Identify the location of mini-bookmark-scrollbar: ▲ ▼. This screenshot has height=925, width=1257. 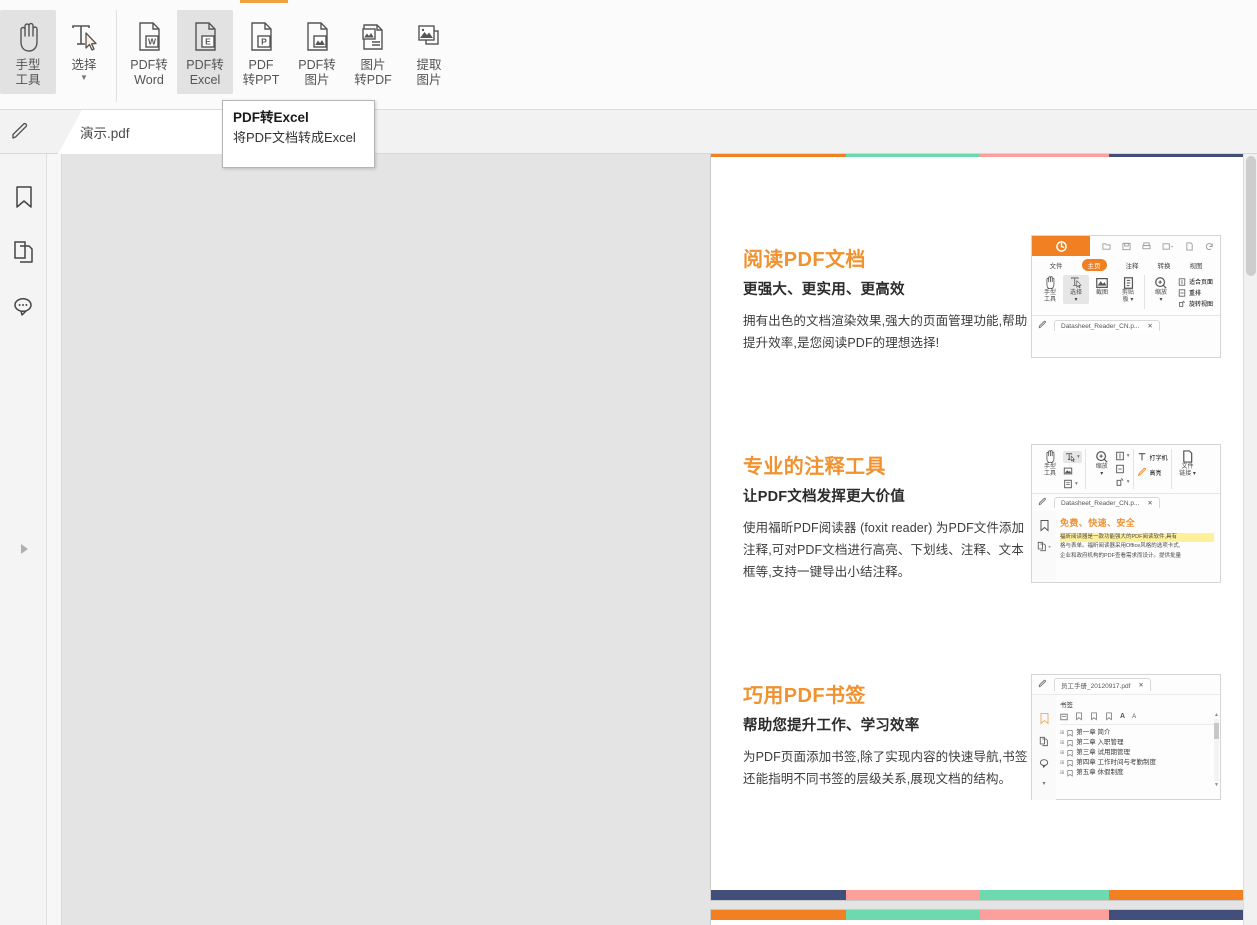
(1216, 750).